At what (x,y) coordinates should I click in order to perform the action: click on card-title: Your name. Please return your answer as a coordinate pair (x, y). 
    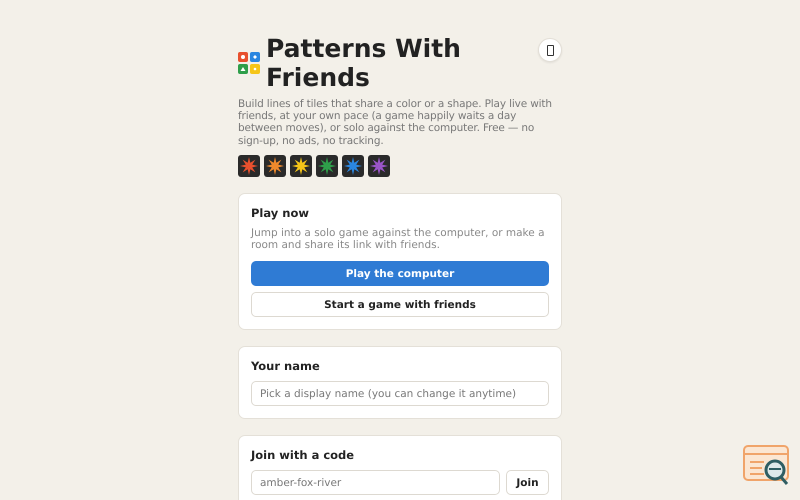
    Looking at the image, I should click on (286, 366).